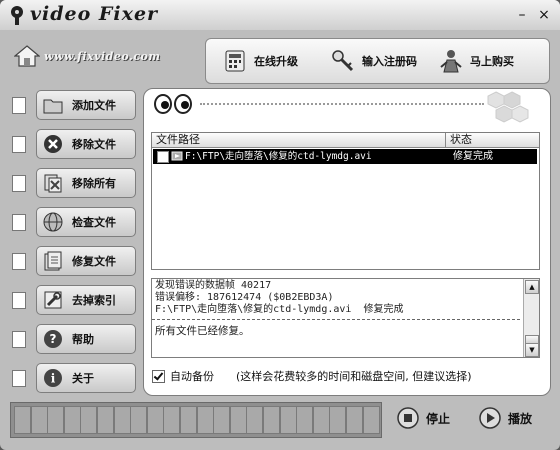 The image size is (560, 450). I want to click on table-row: F:\FTP\走向堕落\修复的ctd-lymdg.avi 修复完成, so click(345, 156).